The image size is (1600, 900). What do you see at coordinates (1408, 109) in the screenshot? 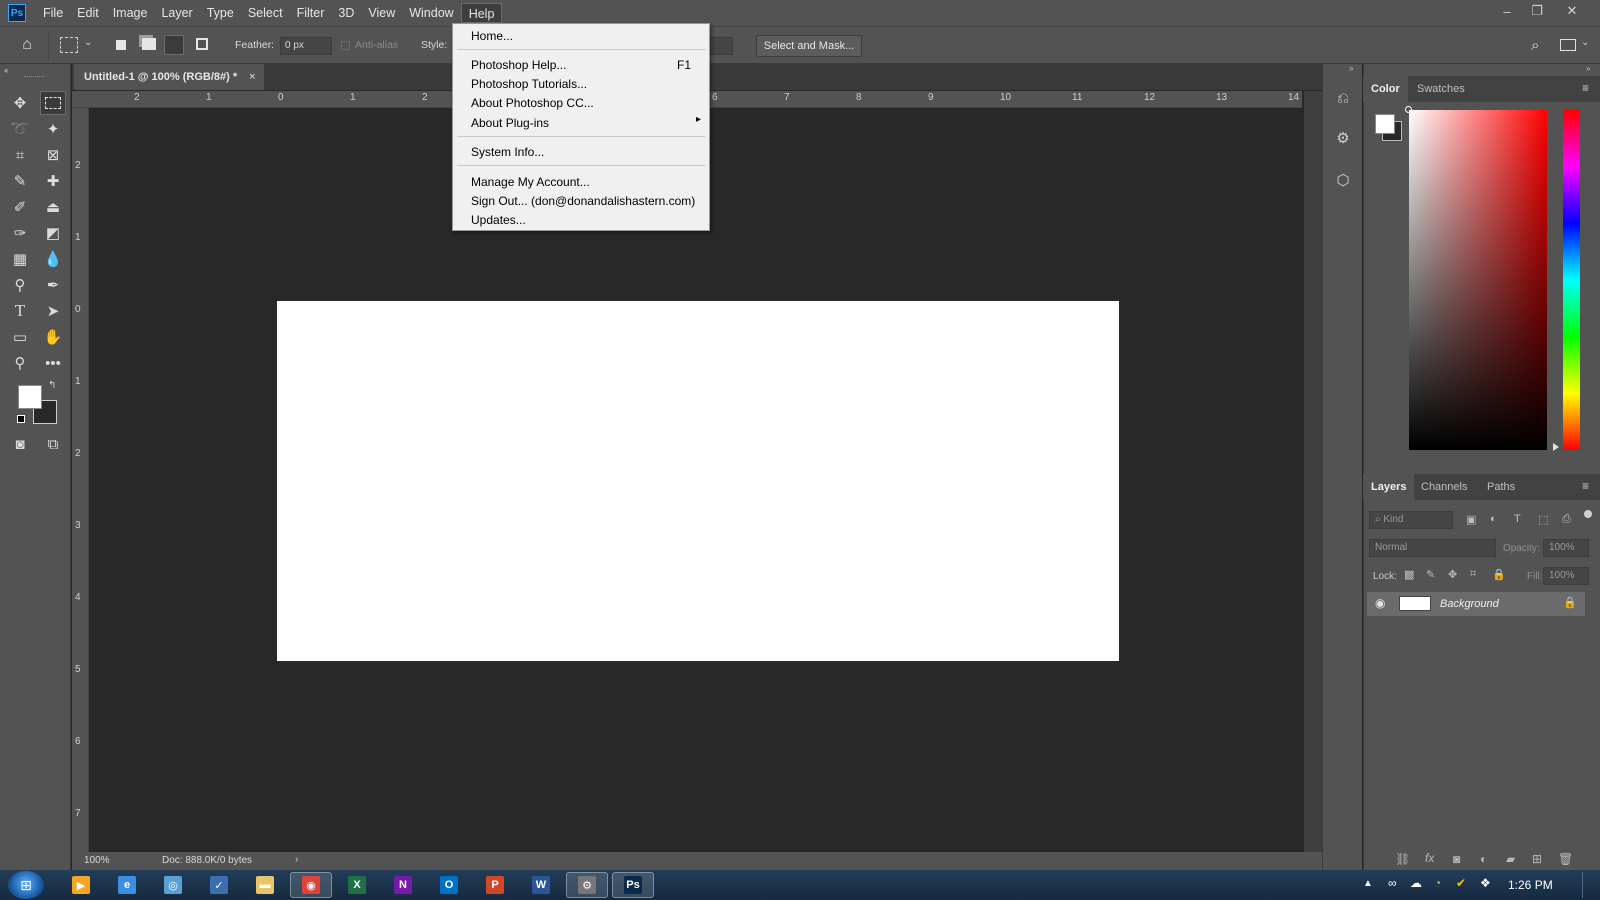
I see `color-picker-cursor` at bounding box center [1408, 109].